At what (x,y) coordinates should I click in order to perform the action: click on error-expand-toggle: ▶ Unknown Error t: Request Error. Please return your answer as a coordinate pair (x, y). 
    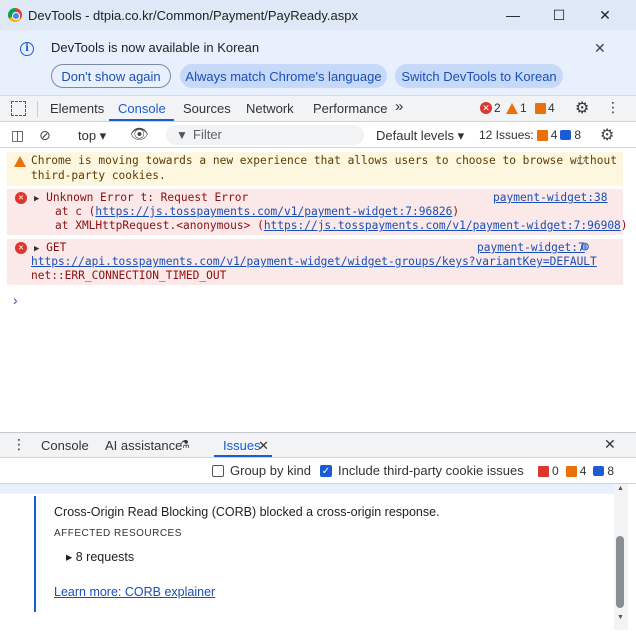
    Looking at the image, I should click on (141, 197).